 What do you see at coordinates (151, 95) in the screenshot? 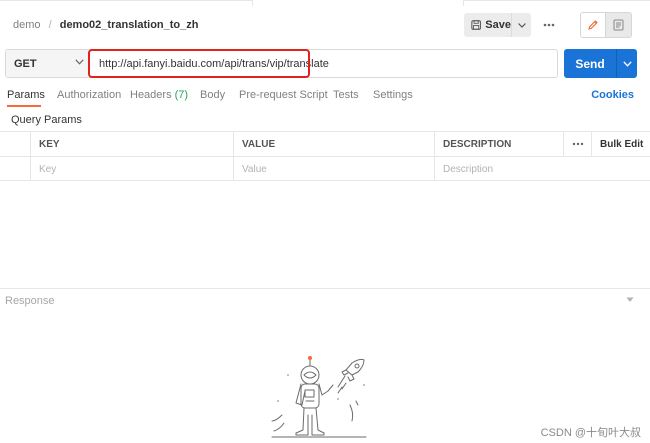
I see `tab-headers-label: Headers` at bounding box center [151, 95].